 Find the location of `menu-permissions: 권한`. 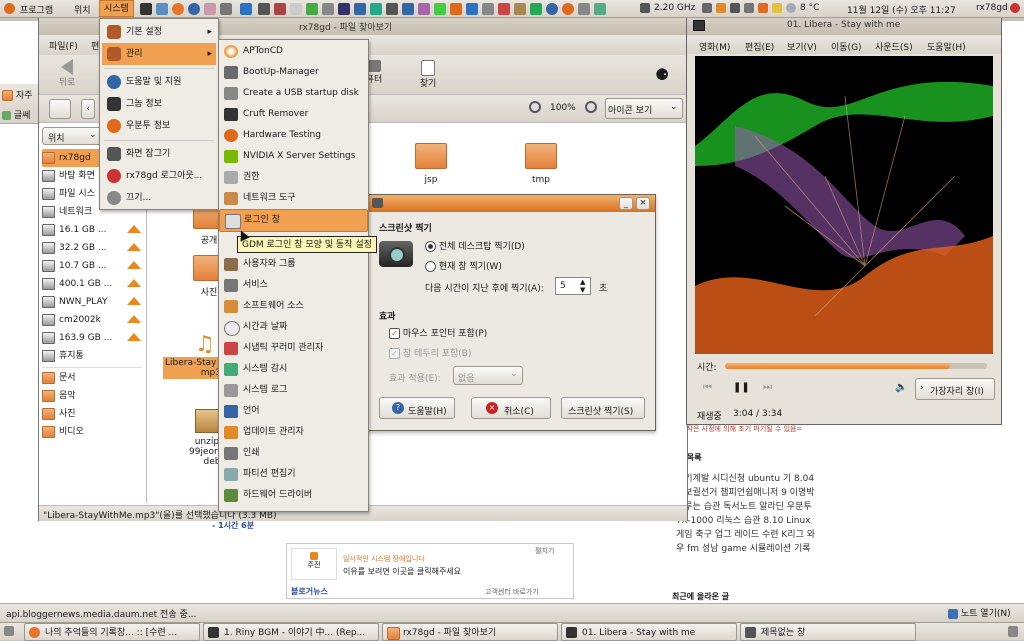

menu-permissions: 권한 is located at coordinates (293, 177).